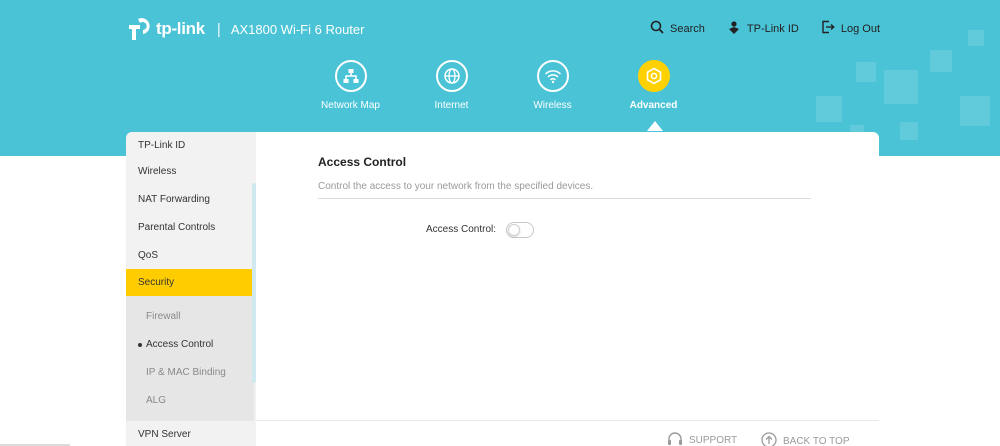  Describe the element at coordinates (190, 373) in the screenshot. I see `submenu-item-ip-mac-binding: IP & MAC Binding` at that location.